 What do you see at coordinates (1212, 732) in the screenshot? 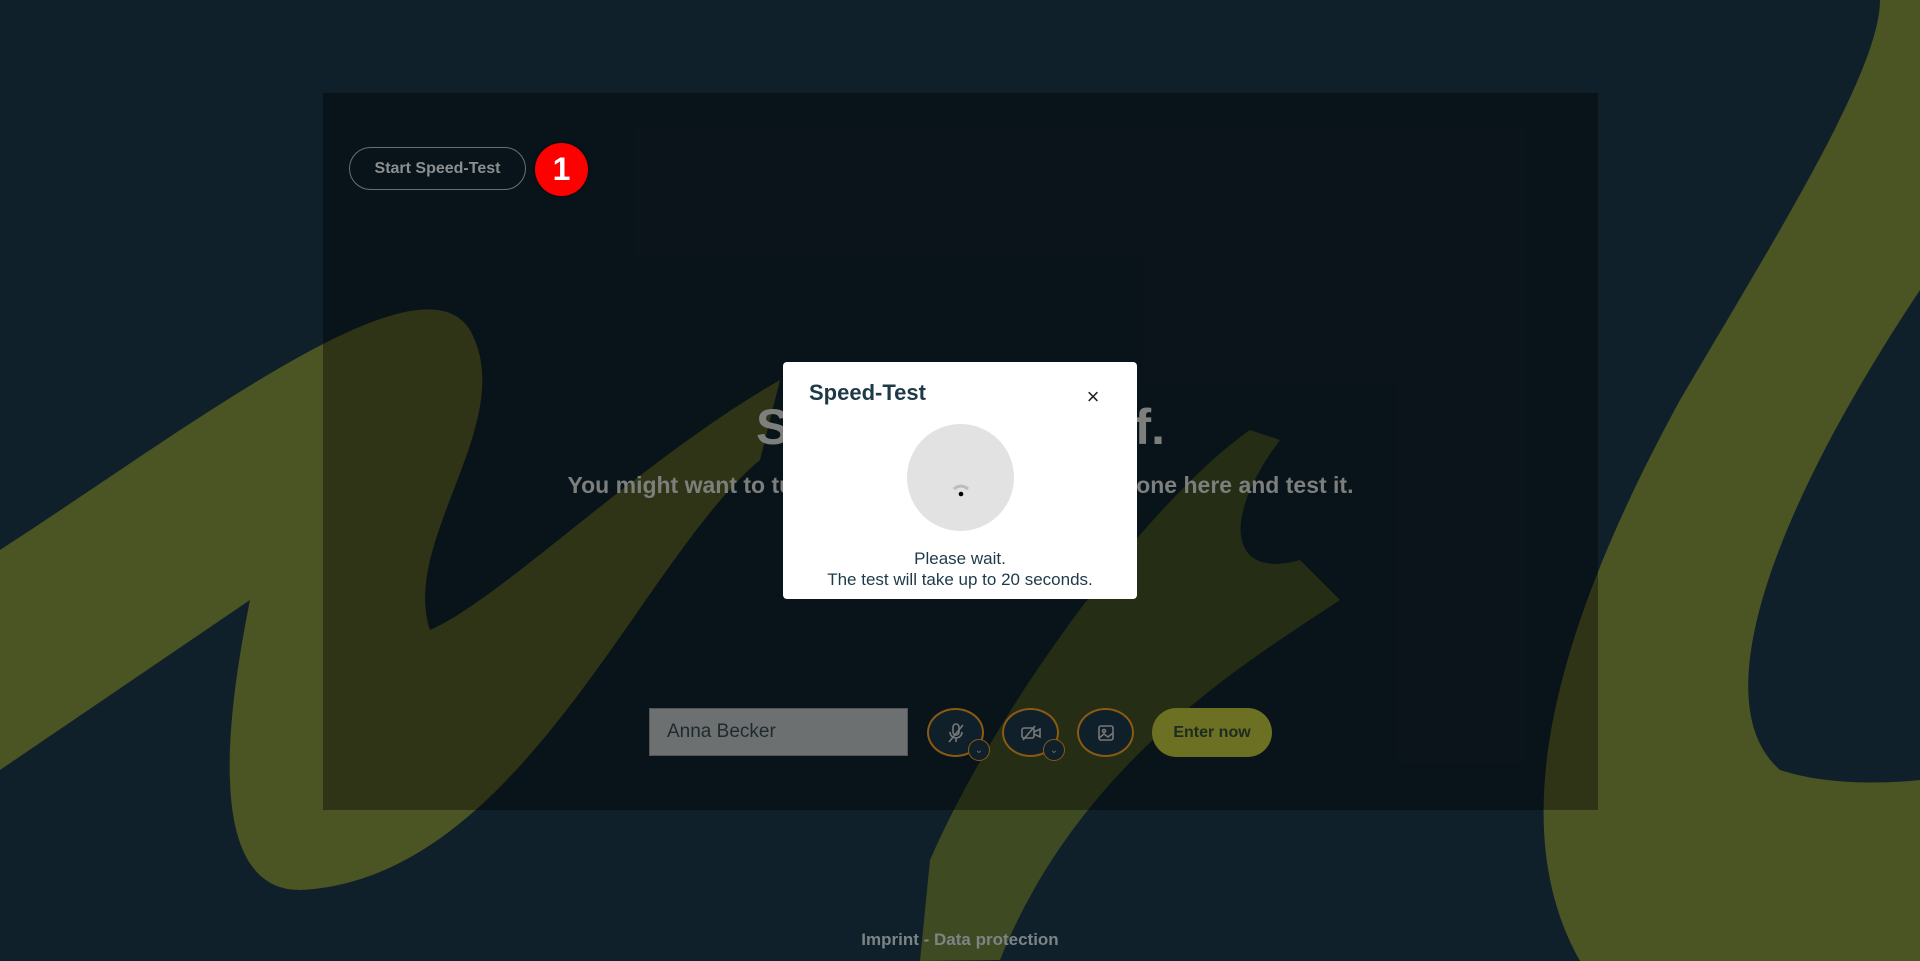
I see `enter-now-button: Enter now` at bounding box center [1212, 732].